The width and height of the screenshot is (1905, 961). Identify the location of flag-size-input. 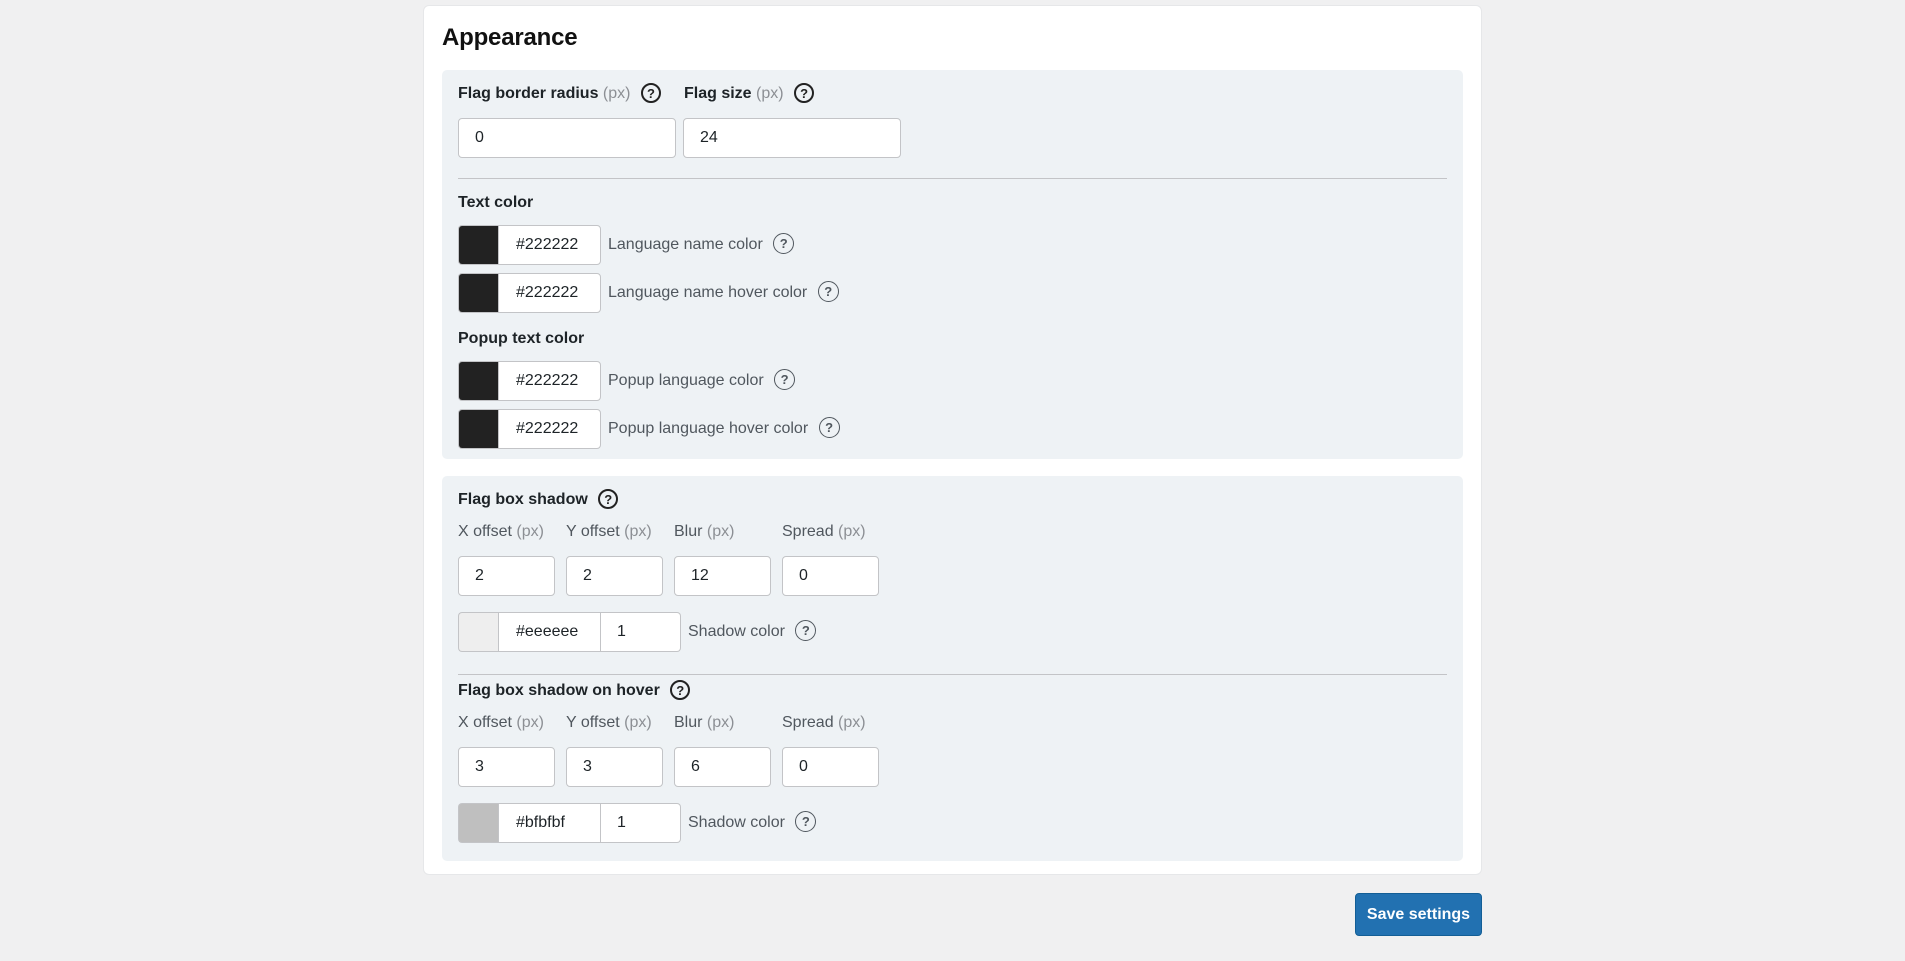
(792, 138).